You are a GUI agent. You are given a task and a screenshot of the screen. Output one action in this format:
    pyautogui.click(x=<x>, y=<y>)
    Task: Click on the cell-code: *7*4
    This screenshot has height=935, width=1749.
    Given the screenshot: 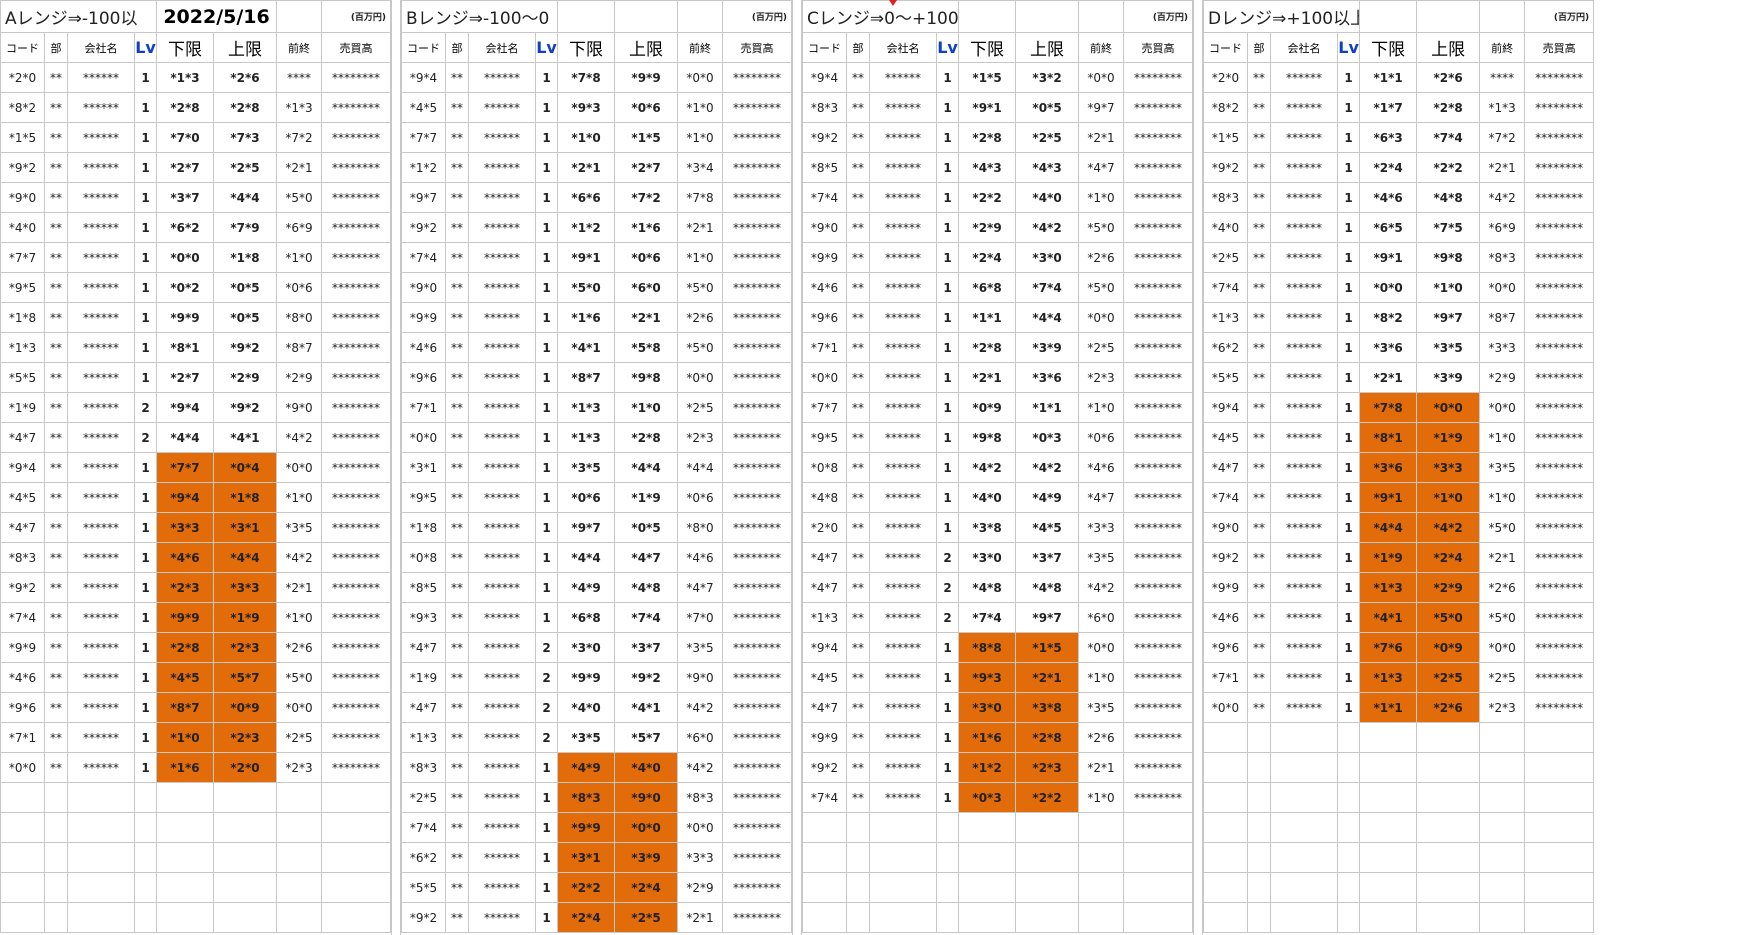 What is the action you would take?
    pyautogui.click(x=424, y=257)
    